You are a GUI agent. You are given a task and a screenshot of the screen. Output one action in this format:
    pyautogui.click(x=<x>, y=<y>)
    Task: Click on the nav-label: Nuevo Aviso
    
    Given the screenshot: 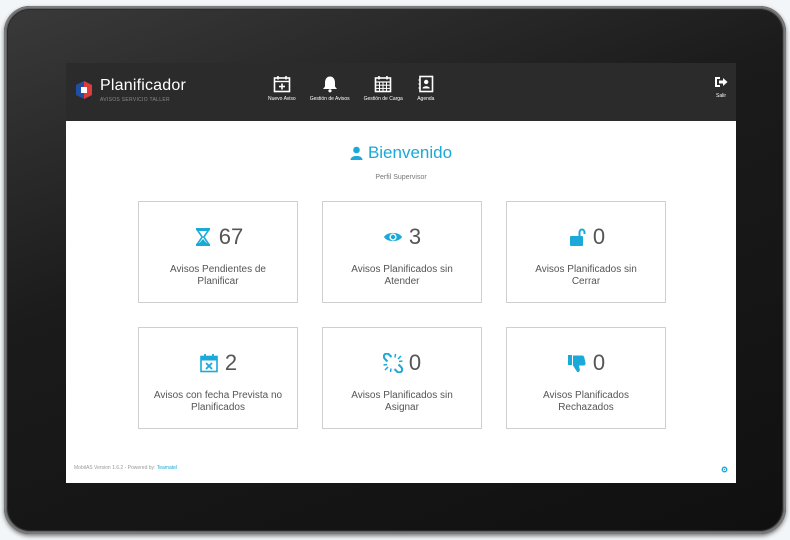 What is the action you would take?
    pyautogui.click(x=282, y=99)
    